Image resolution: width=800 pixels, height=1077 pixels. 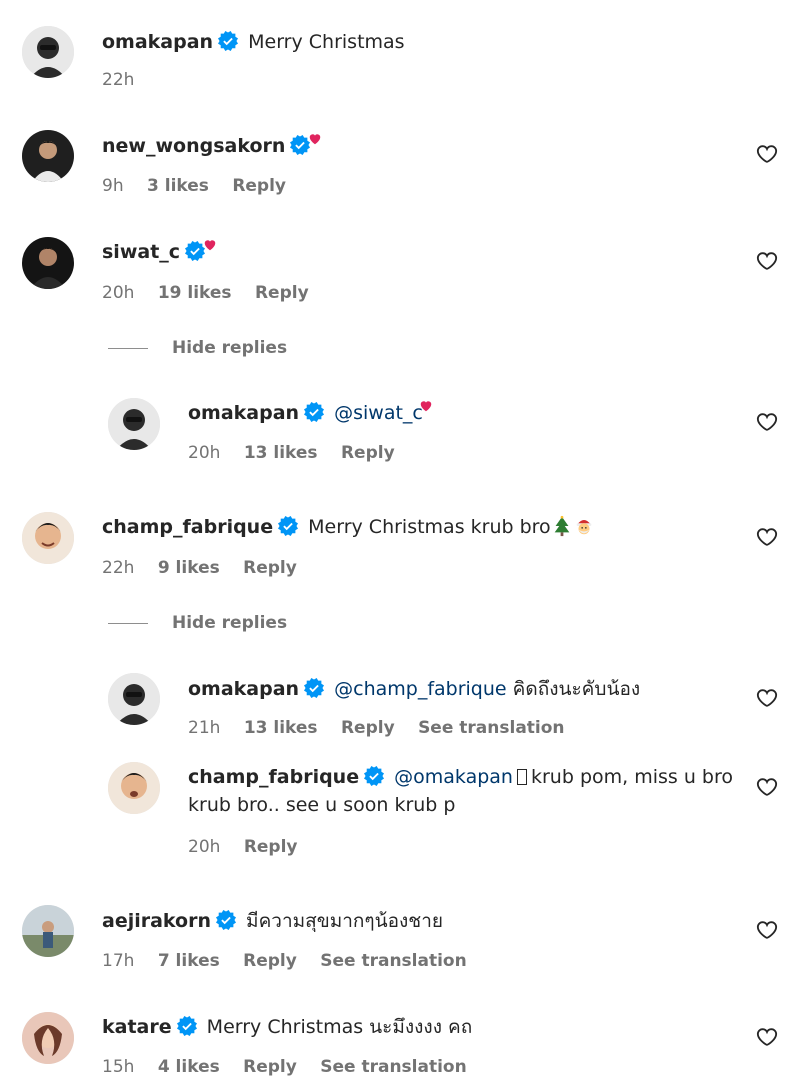 What do you see at coordinates (118, 1067) in the screenshot?
I see `comment-time: 15h` at bounding box center [118, 1067].